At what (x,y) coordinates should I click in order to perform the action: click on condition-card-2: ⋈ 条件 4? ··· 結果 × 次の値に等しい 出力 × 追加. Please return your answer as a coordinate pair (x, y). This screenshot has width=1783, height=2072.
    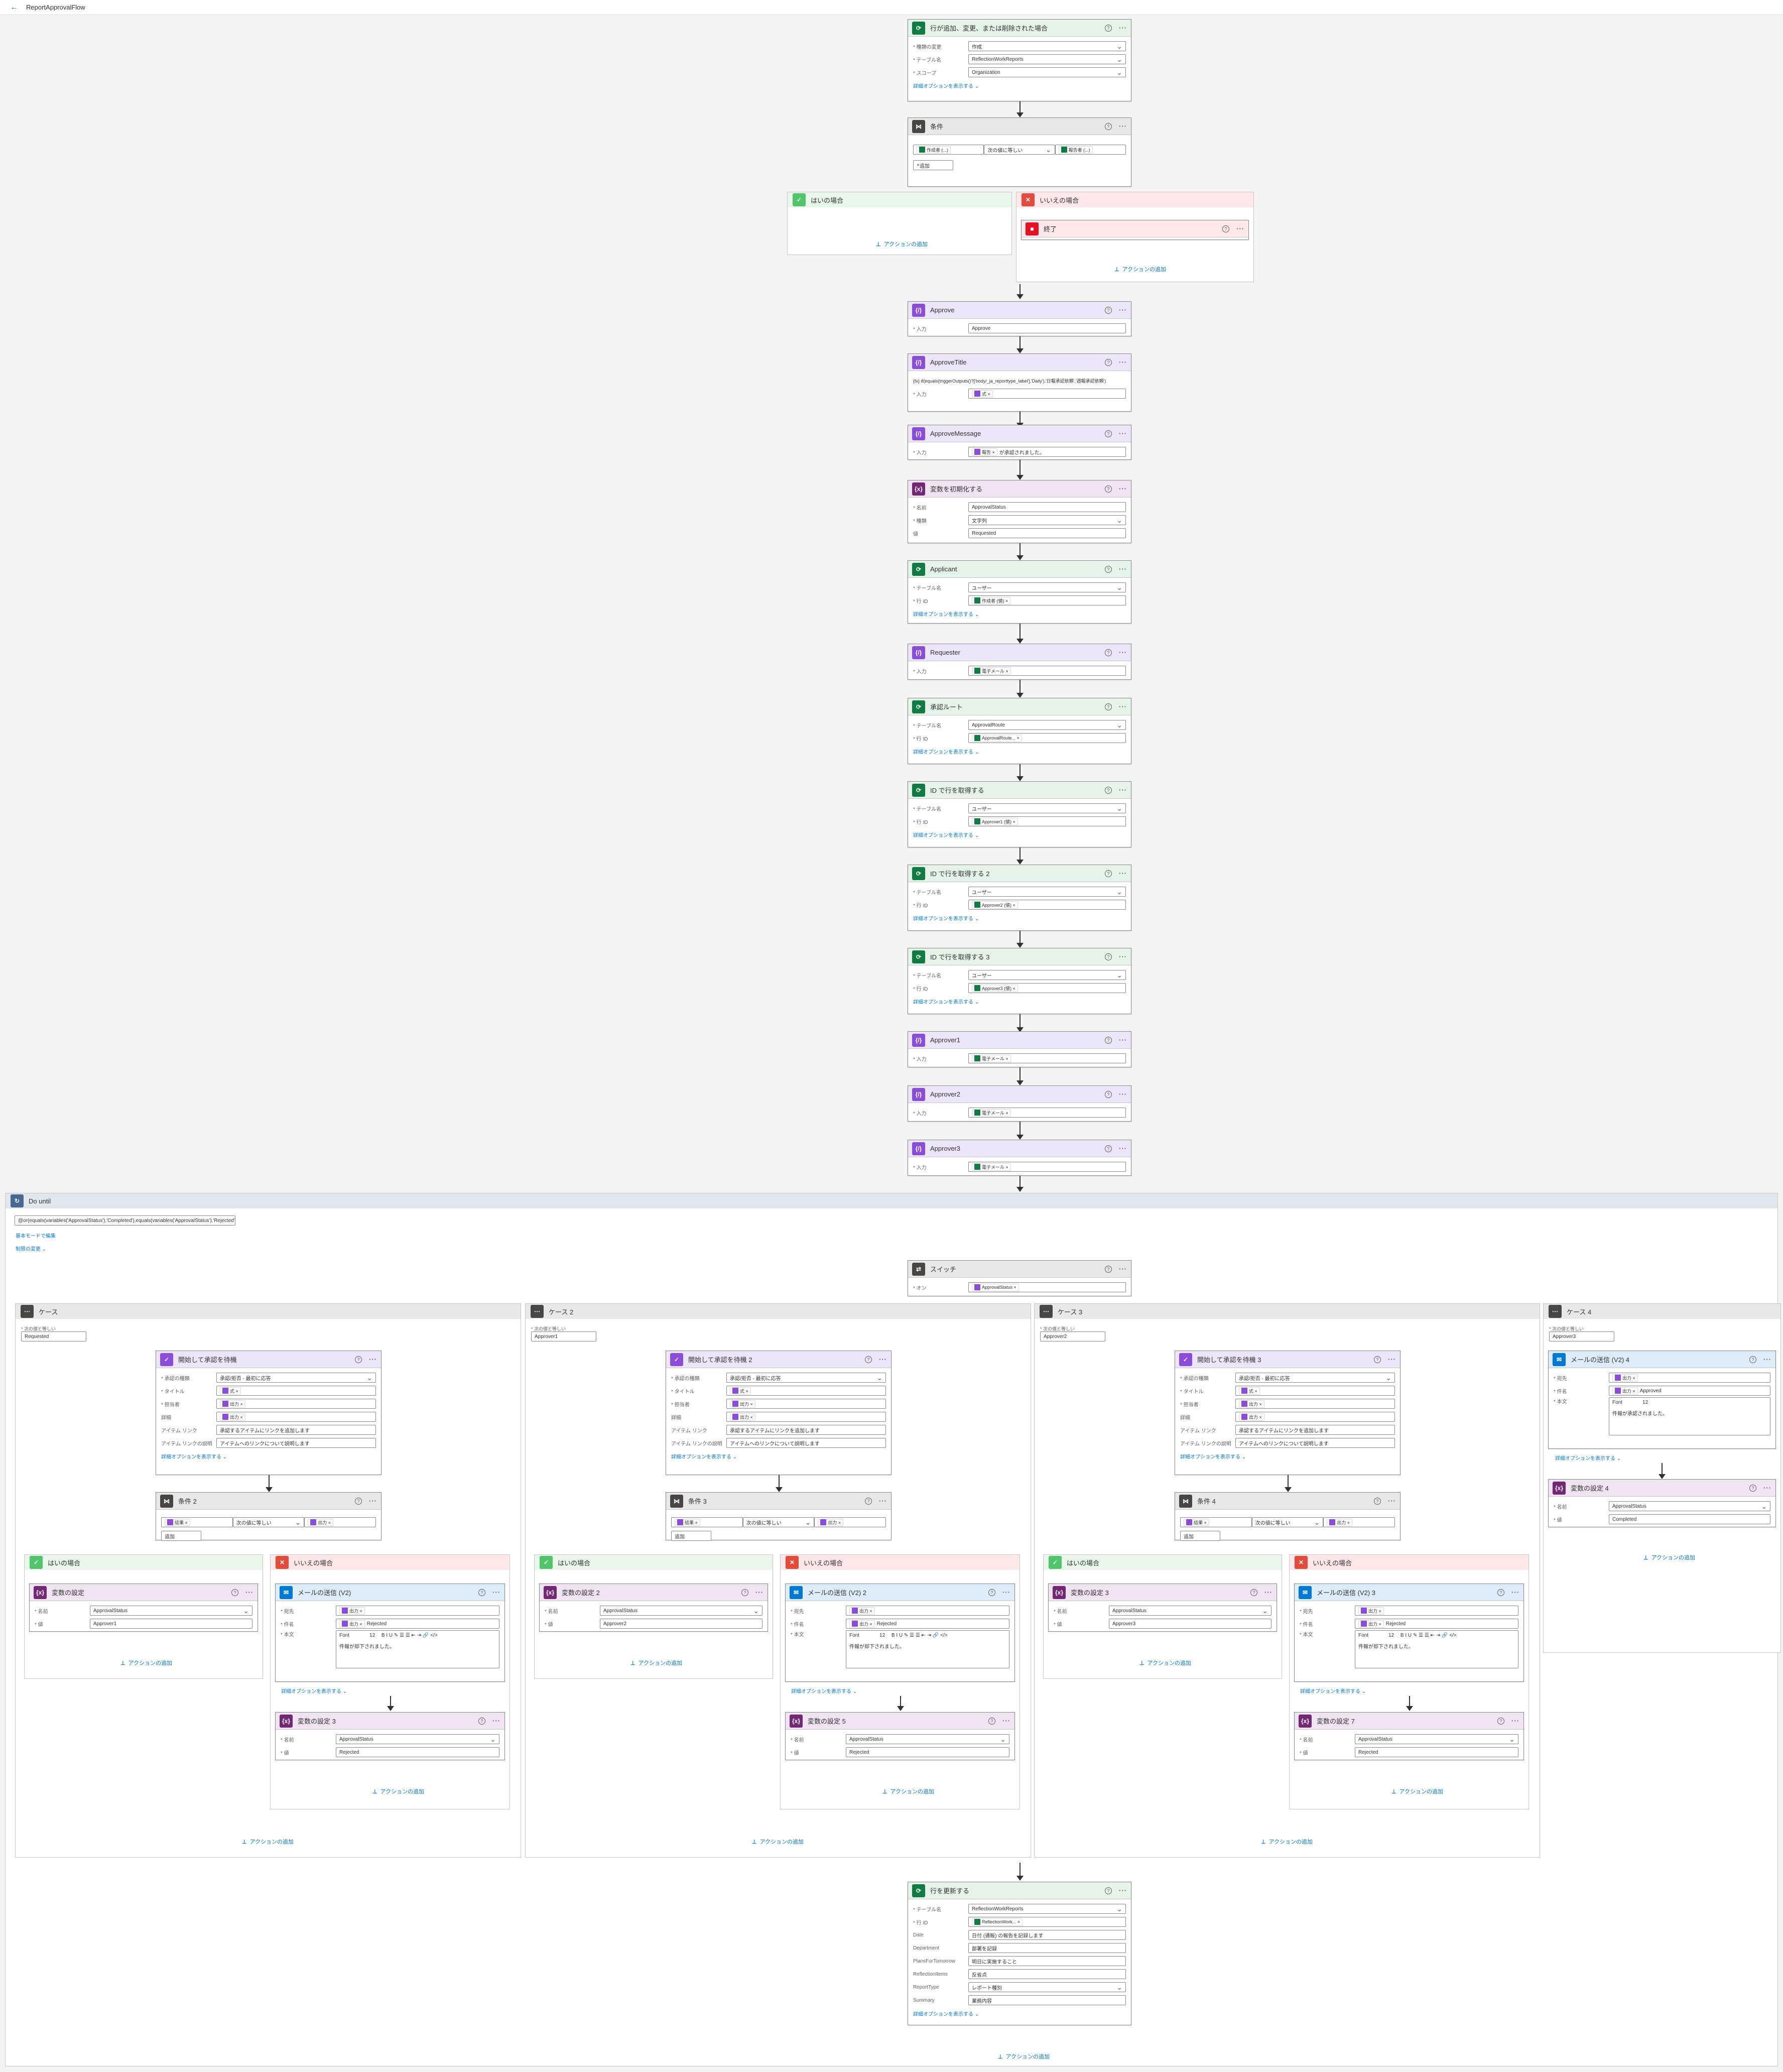
    Looking at the image, I should click on (1287, 1516).